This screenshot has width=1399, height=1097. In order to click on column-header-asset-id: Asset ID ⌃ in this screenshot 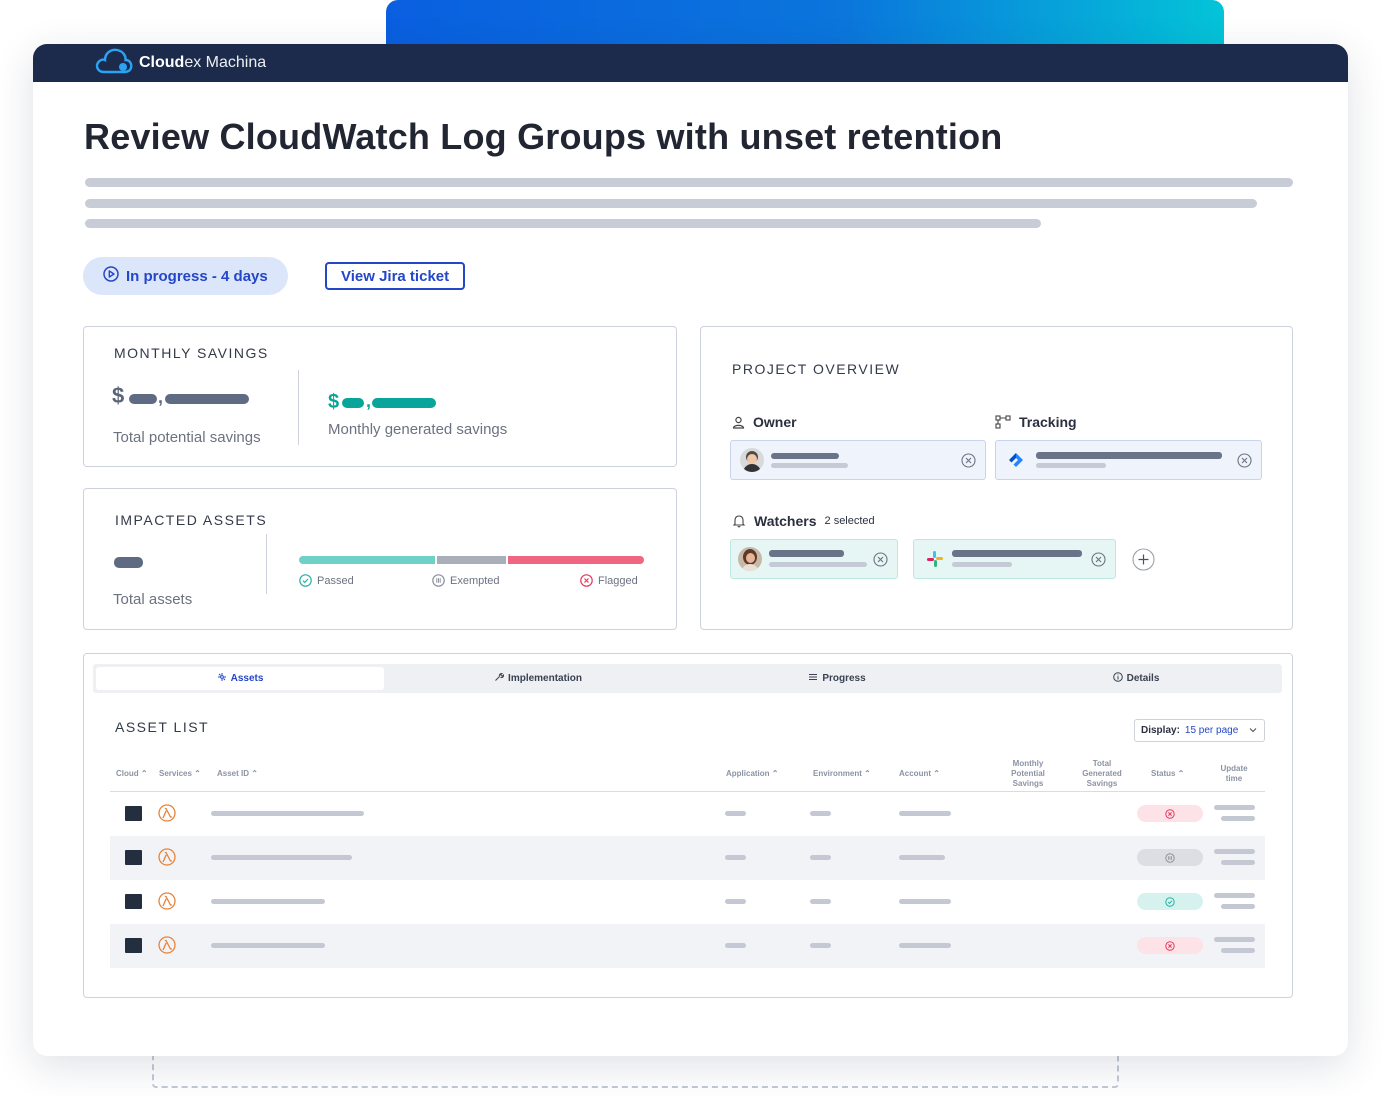, I will do `click(237, 774)`.